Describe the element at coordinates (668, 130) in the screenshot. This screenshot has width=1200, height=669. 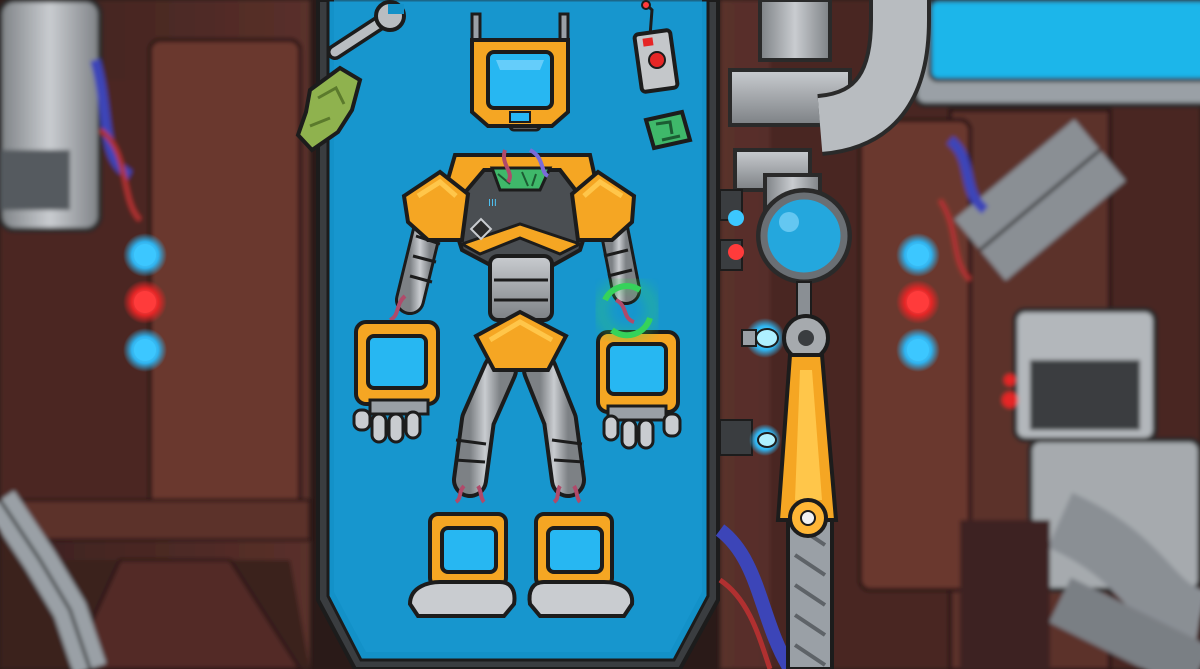
I see `circuit-chip-icon` at that location.